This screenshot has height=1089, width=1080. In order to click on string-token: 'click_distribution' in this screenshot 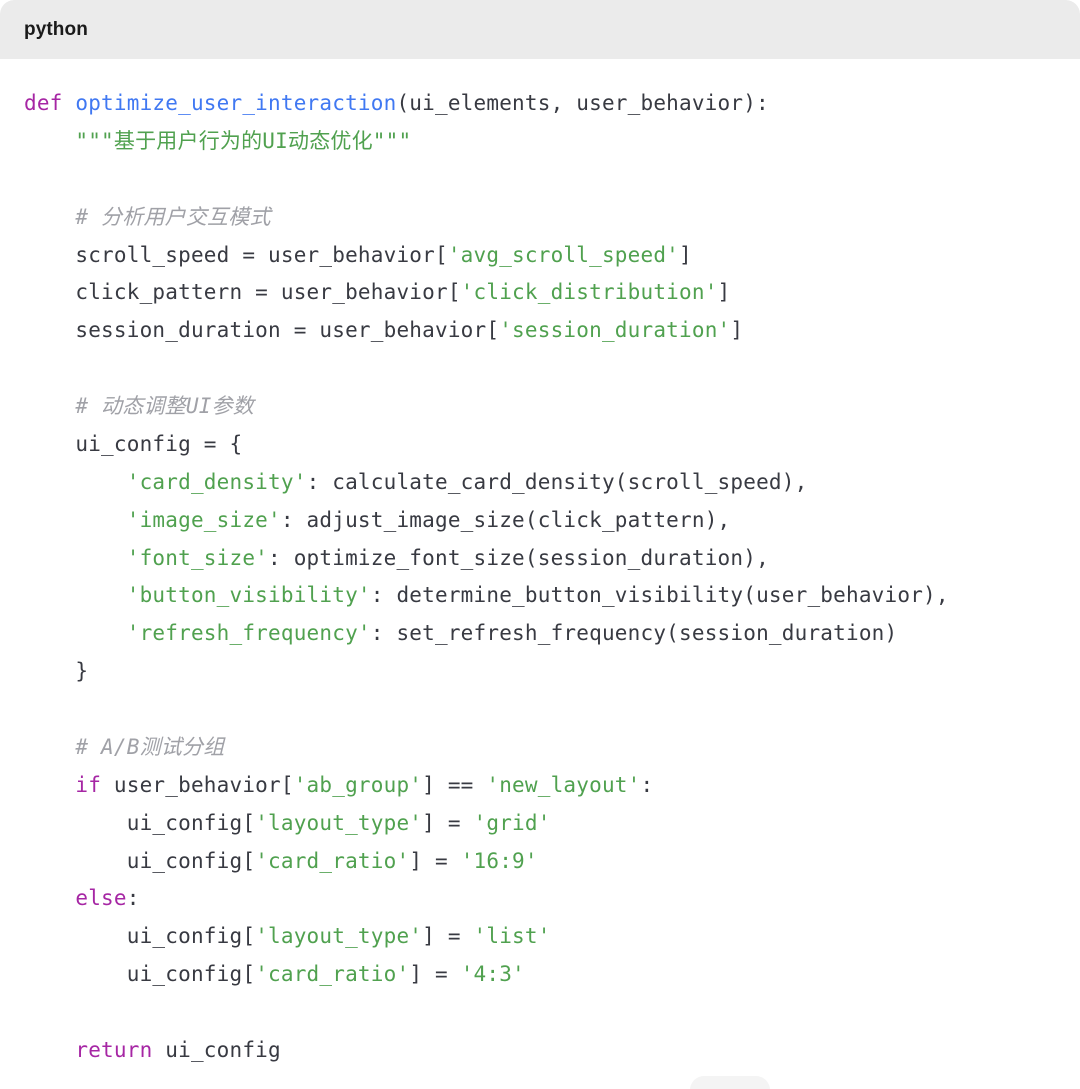, I will do `click(589, 292)`.